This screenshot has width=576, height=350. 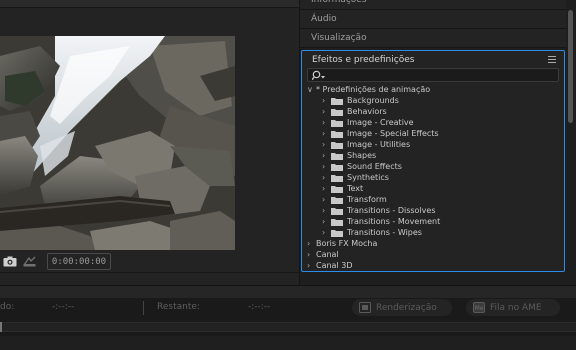 What do you see at coordinates (367, 111) in the screenshot?
I see `tree-item-label: Behaviors` at bounding box center [367, 111].